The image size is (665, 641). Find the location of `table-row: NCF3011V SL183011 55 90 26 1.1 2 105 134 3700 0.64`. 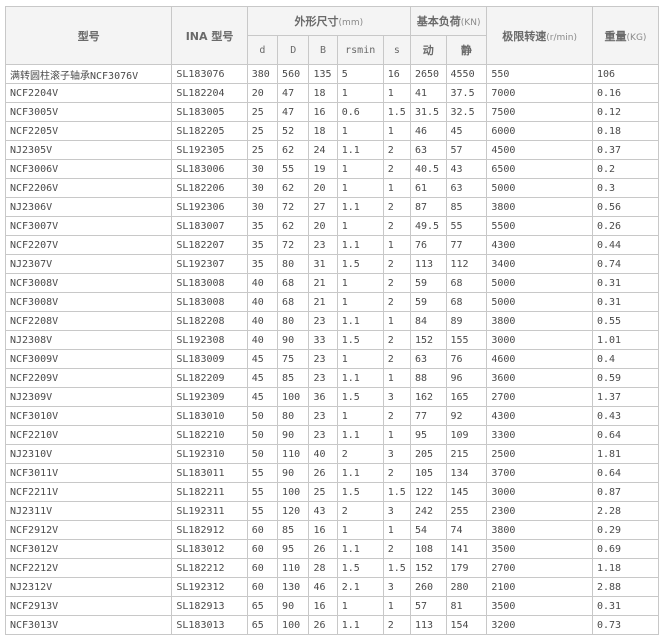

table-row: NCF3011V SL183011 55 90 26 1.1 2 105 134 3700 0.64 is located at coordinates (331, 473).